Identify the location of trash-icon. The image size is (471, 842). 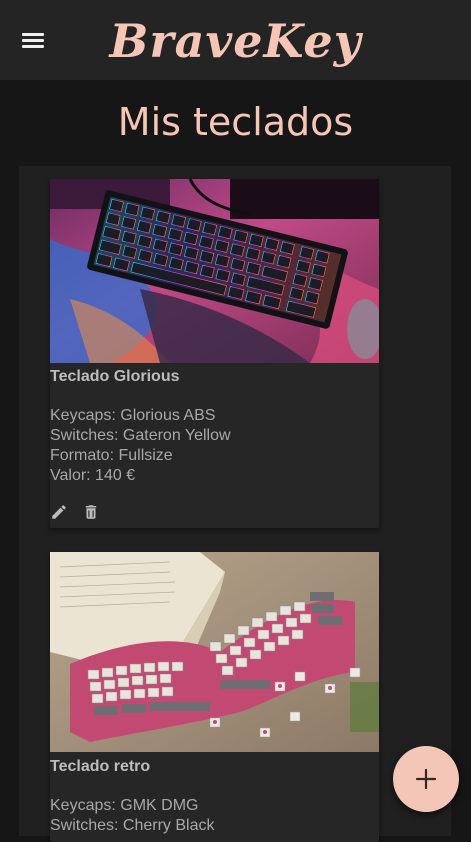
(91, 512).